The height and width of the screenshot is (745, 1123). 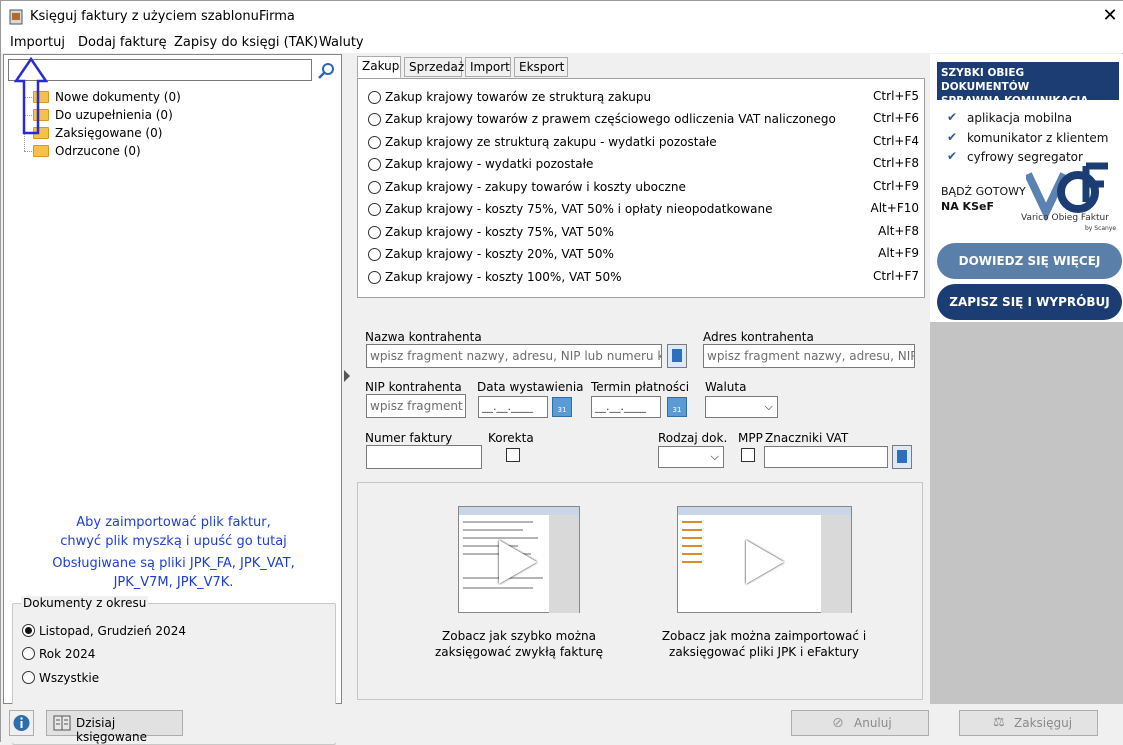 What do you see at coordinates (693, 438) in the screenshot?
I see `doc-type-label: Rodzaj dok.` at bounding box center [693, 438].